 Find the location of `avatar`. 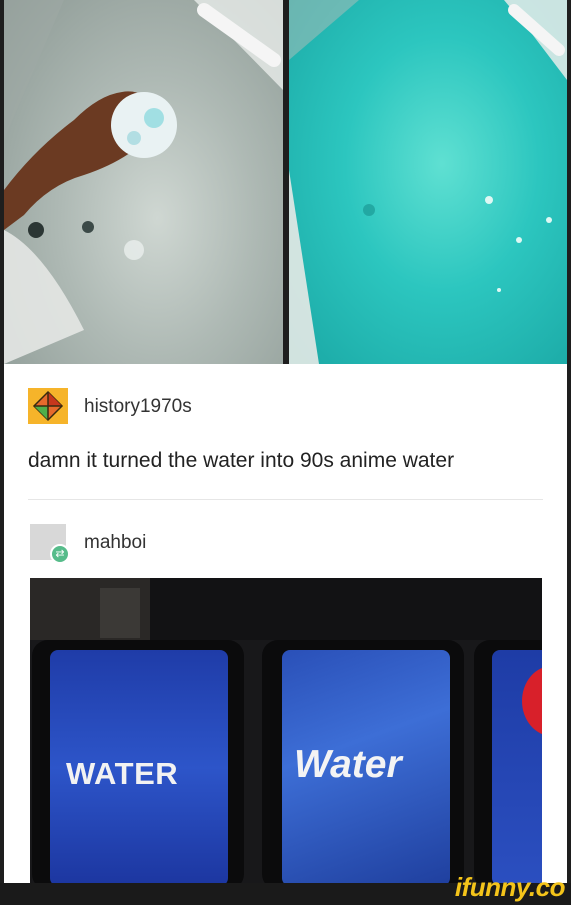

avatar is located at coordinates (48, 406).